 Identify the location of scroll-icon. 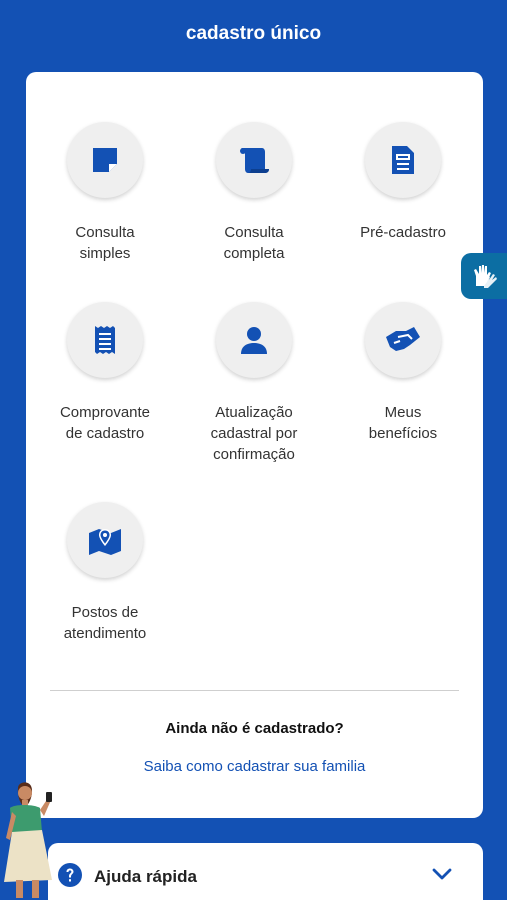
(254, 160).